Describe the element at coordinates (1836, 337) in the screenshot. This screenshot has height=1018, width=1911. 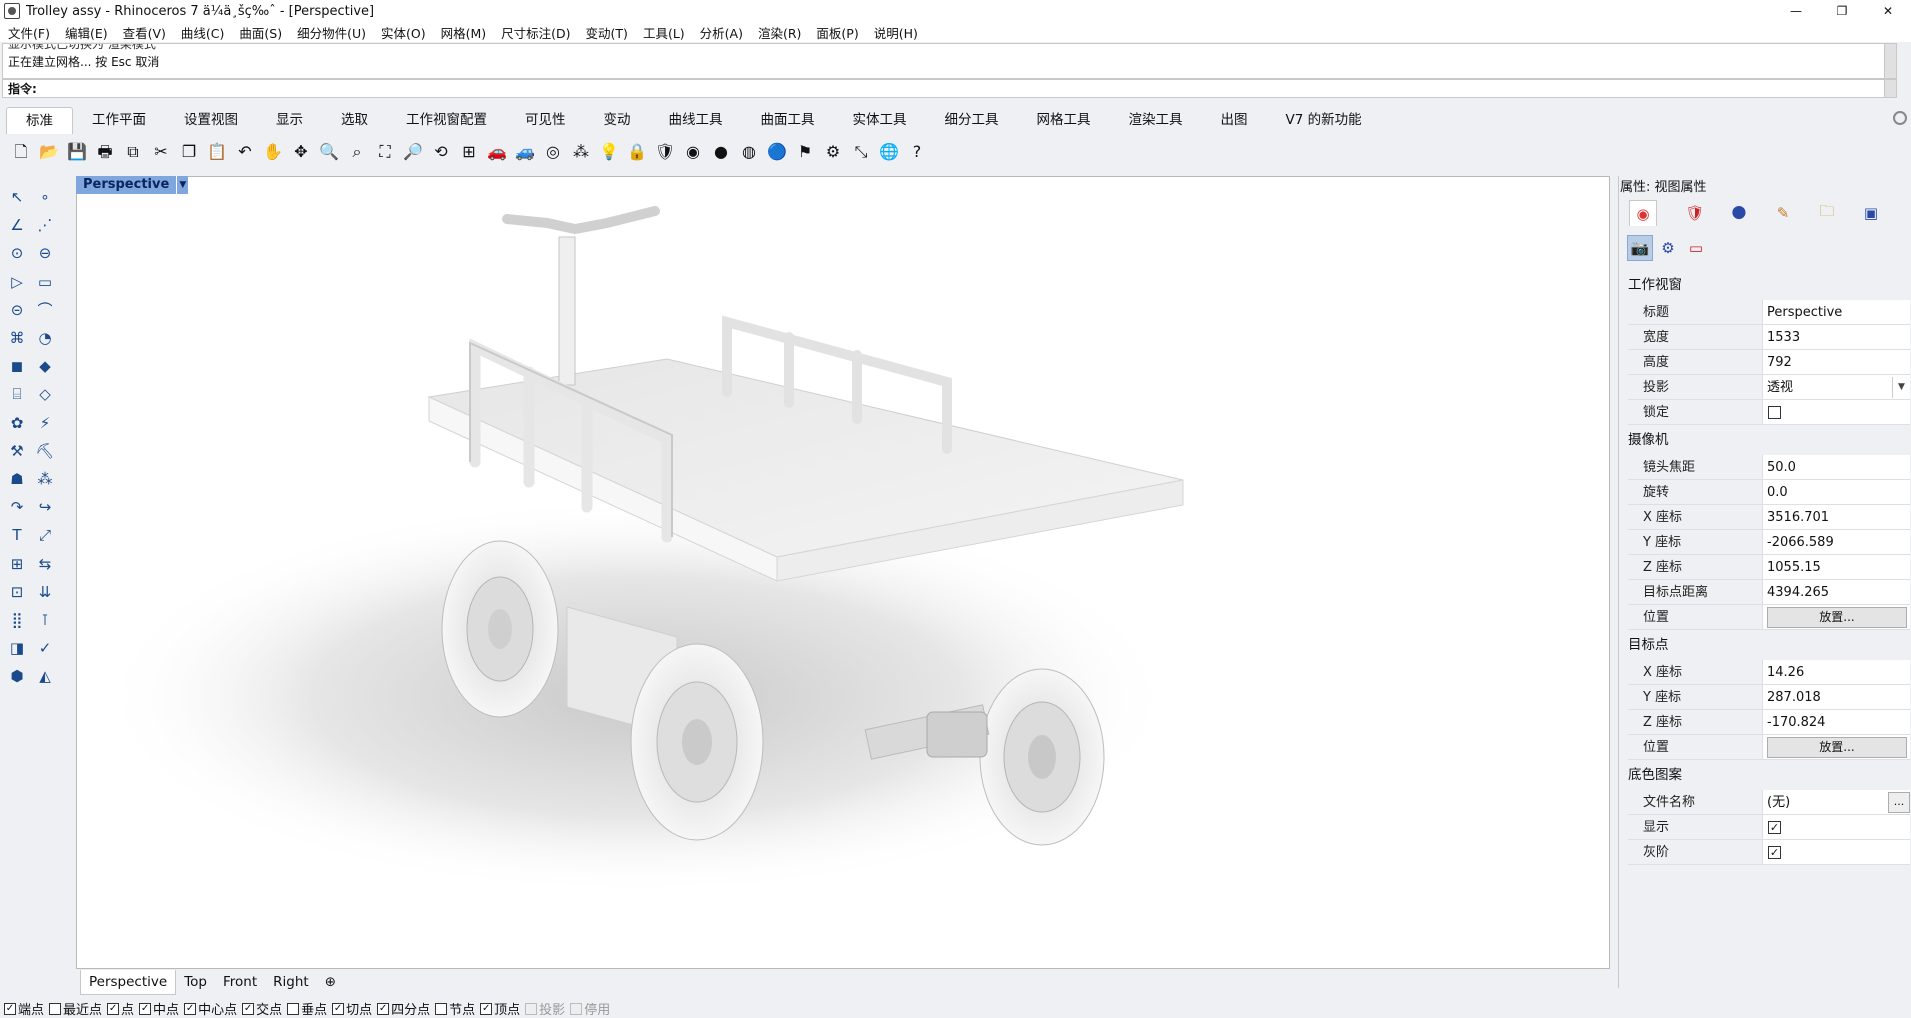
I see `width-field: 1533` at that location.